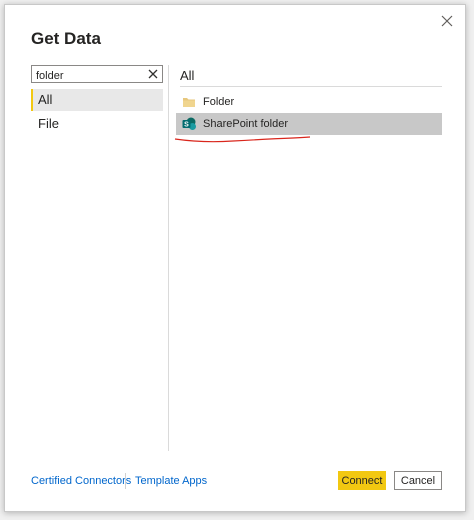 This screenshot has height=520, width=474. Describe the element at coordinates (171, 481) in the screenshot. I see `template-apps-link: Template Apps` at that location.